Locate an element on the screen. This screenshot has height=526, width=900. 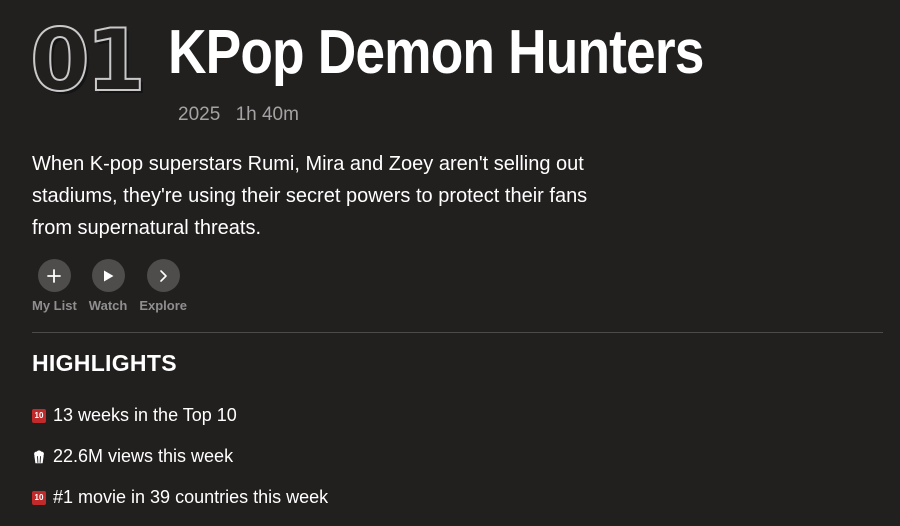
my-list-button: My List is located at coordinates (54, 286).